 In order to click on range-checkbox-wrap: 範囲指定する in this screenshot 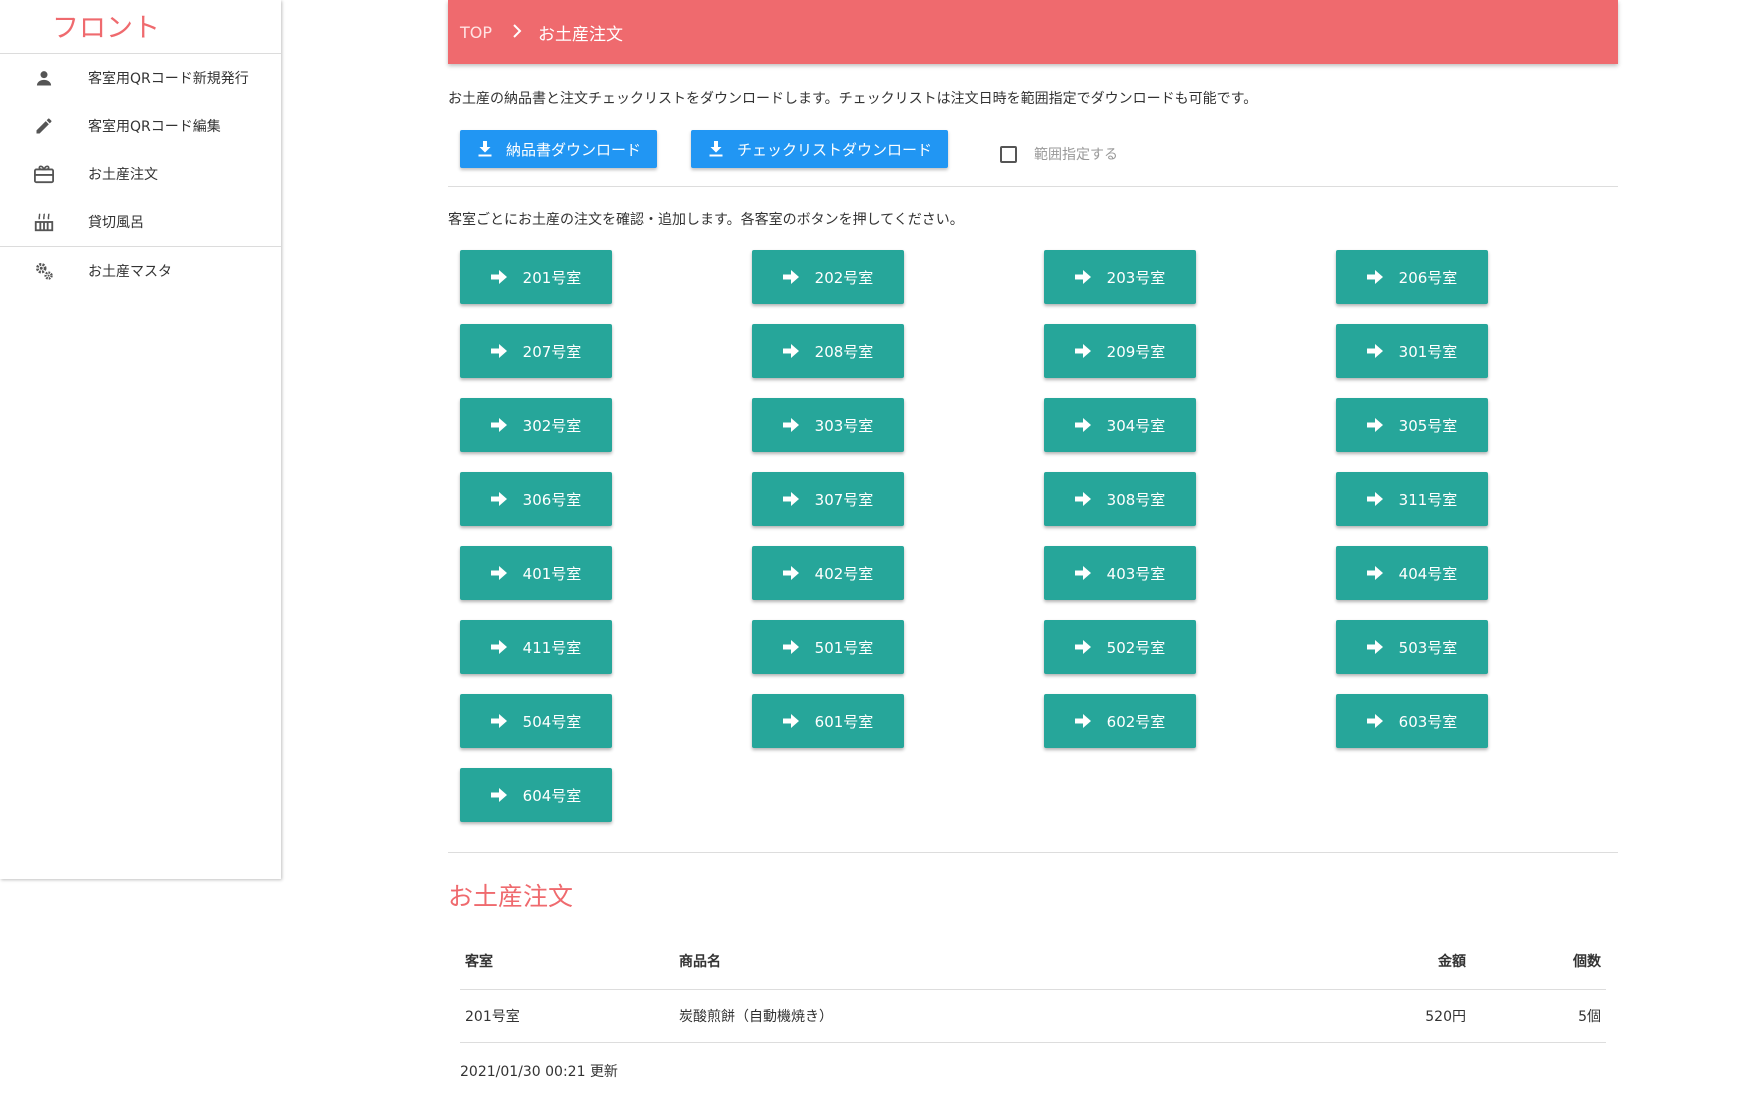, I will do `click(1059, 154)`.